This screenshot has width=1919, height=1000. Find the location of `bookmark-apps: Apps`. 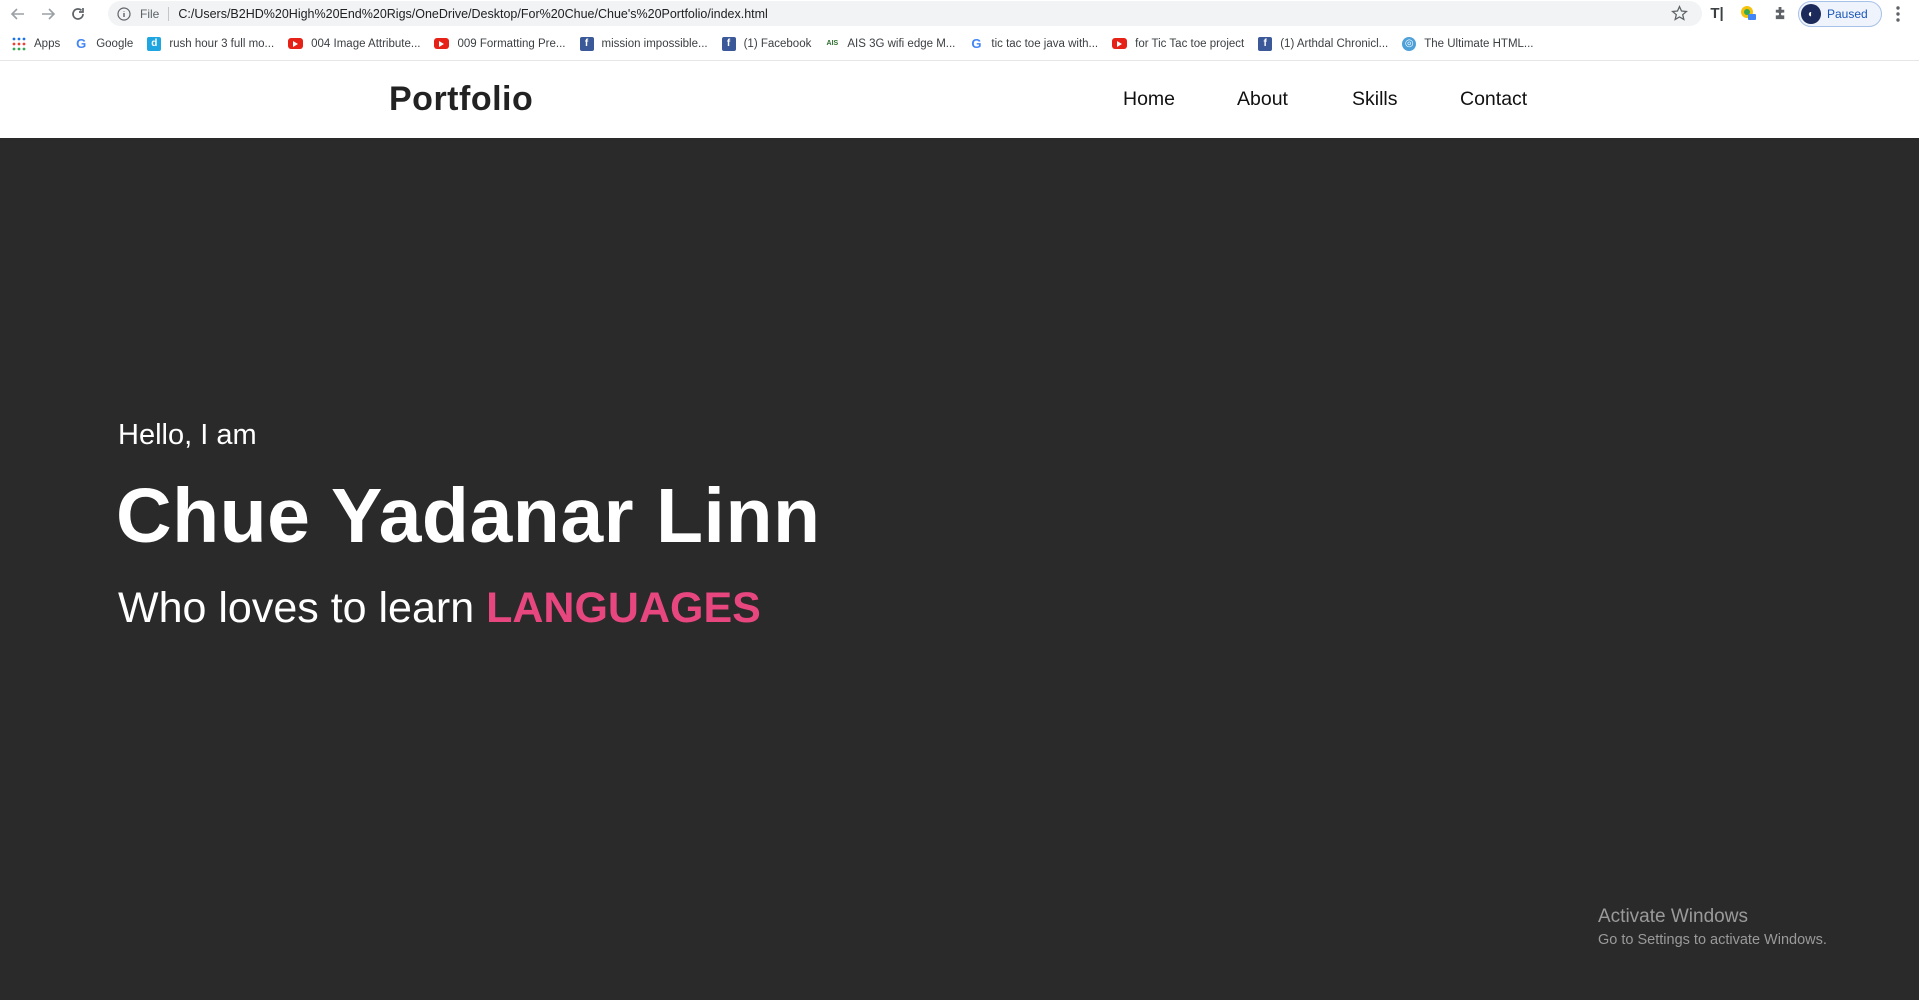

bookmark-apps: Apps is located at coordinates (36, 44).